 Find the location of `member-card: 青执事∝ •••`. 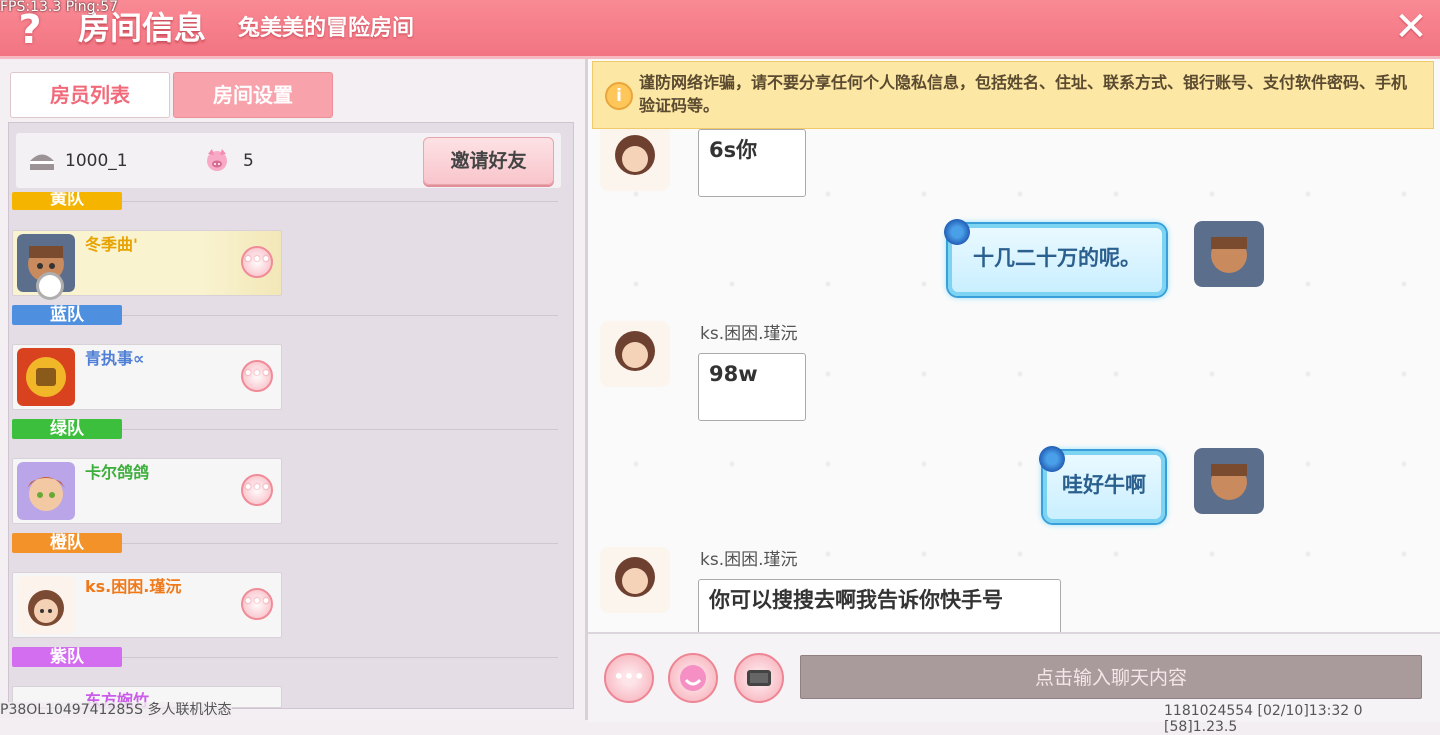

member-card: 青执事∝ ••• is located at coordinates (147, 377).